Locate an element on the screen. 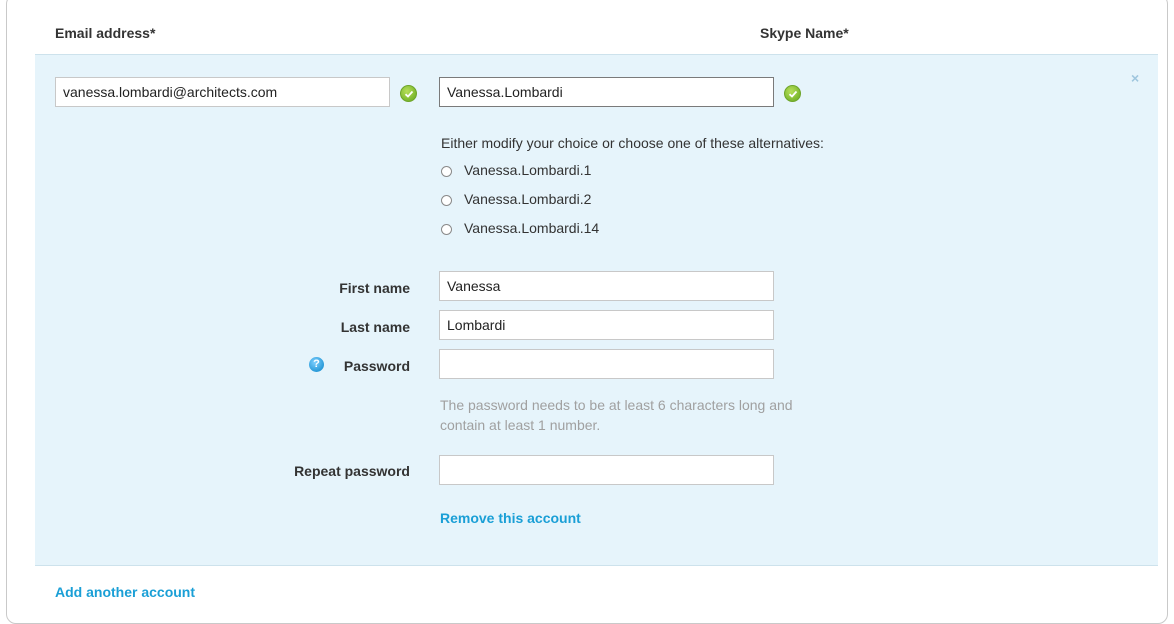 The height and width of the screenshot is (624, 1174). skype-name-field is located at coordinates (606, 92).